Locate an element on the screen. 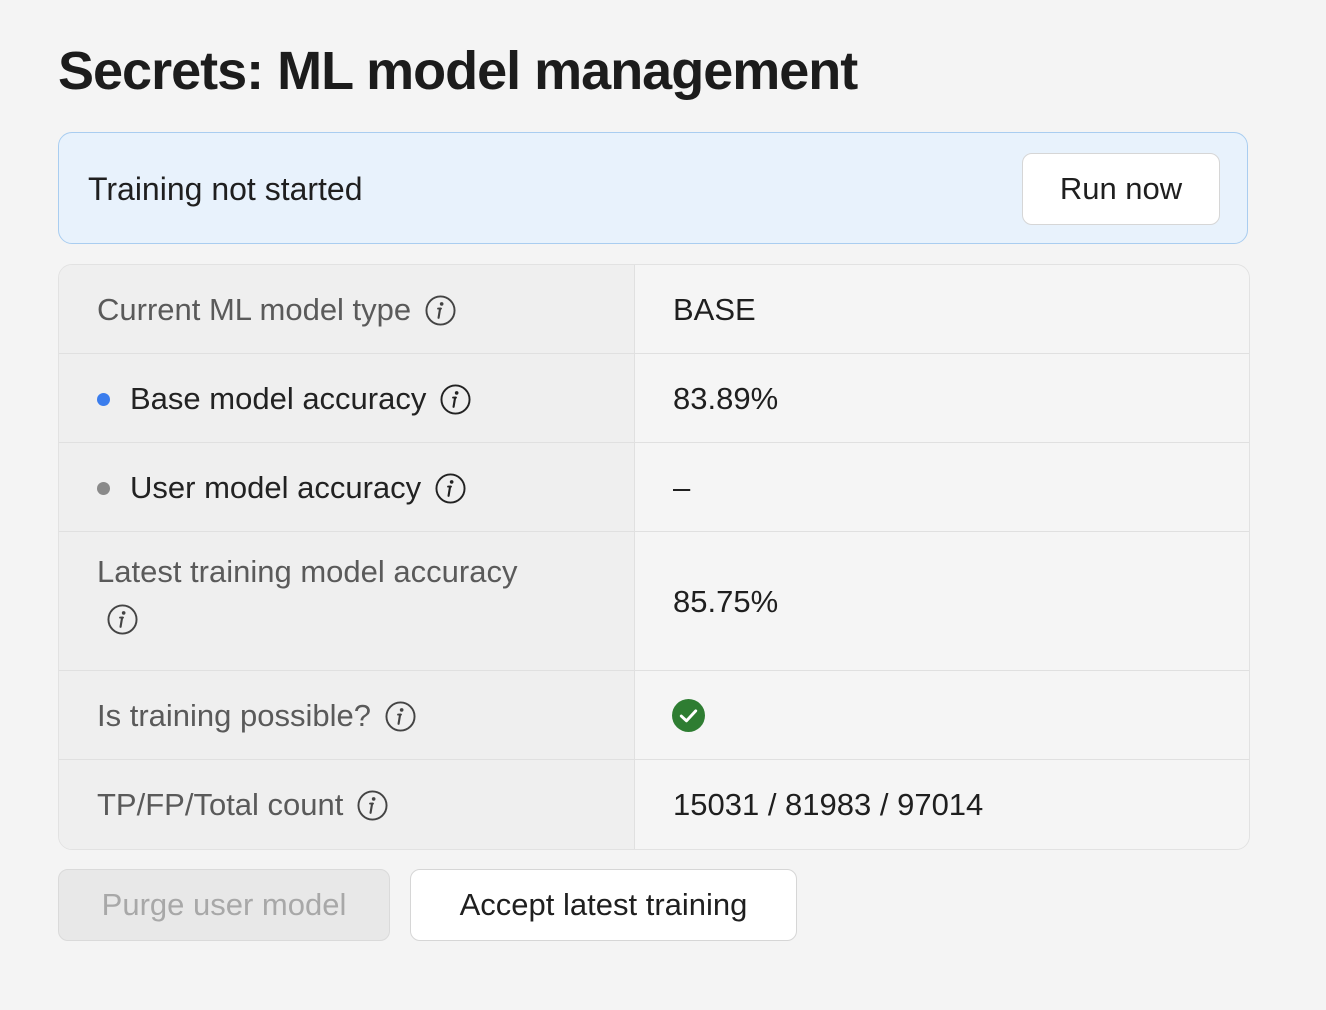 This screenshot has width=1326, height=1010. table-value-cell: – is located at coordinates (942, 487).